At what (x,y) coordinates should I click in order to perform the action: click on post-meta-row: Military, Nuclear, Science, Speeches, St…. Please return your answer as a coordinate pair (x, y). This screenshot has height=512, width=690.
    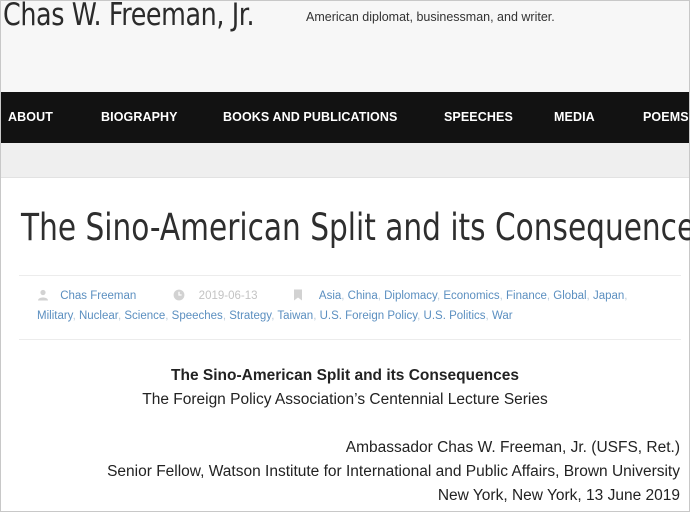
    Looking at the image, I should click on (275, 316).